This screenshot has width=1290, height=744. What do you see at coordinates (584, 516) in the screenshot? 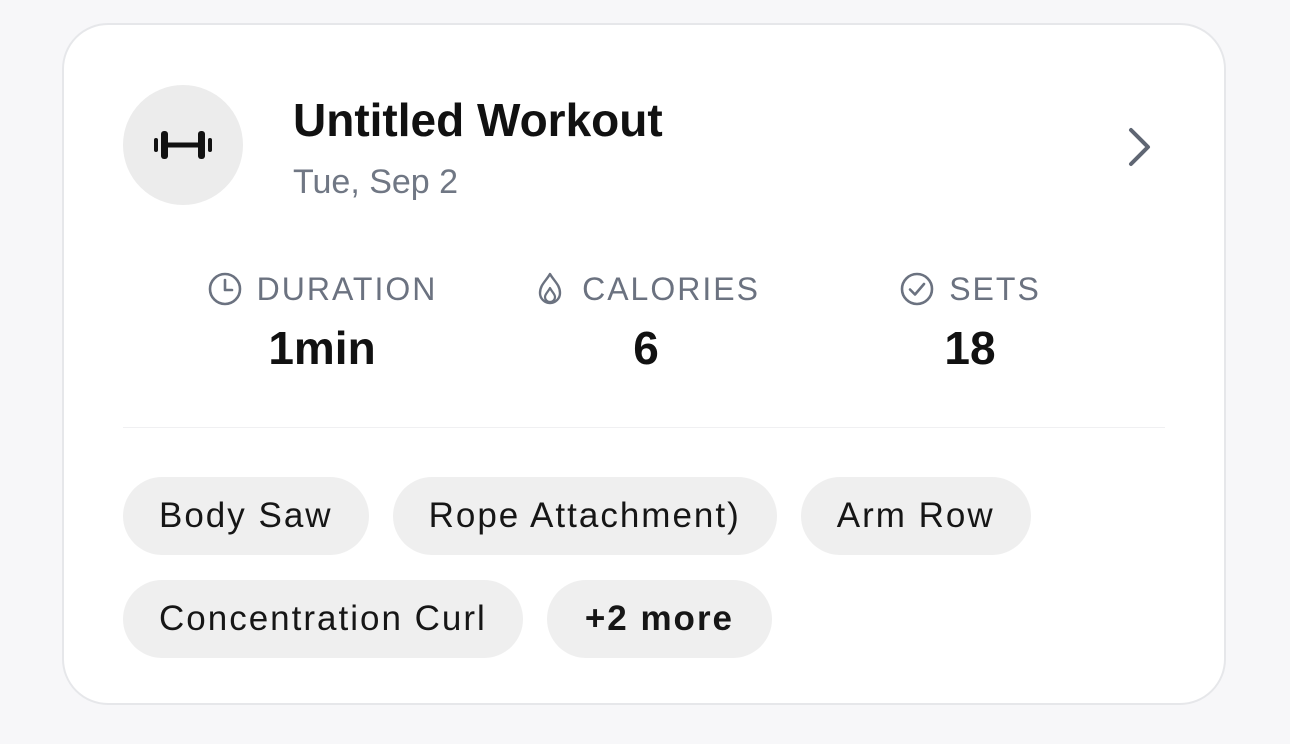
I see `exercise-tag: Rope Attachment)` at bounding box center [584, 516].